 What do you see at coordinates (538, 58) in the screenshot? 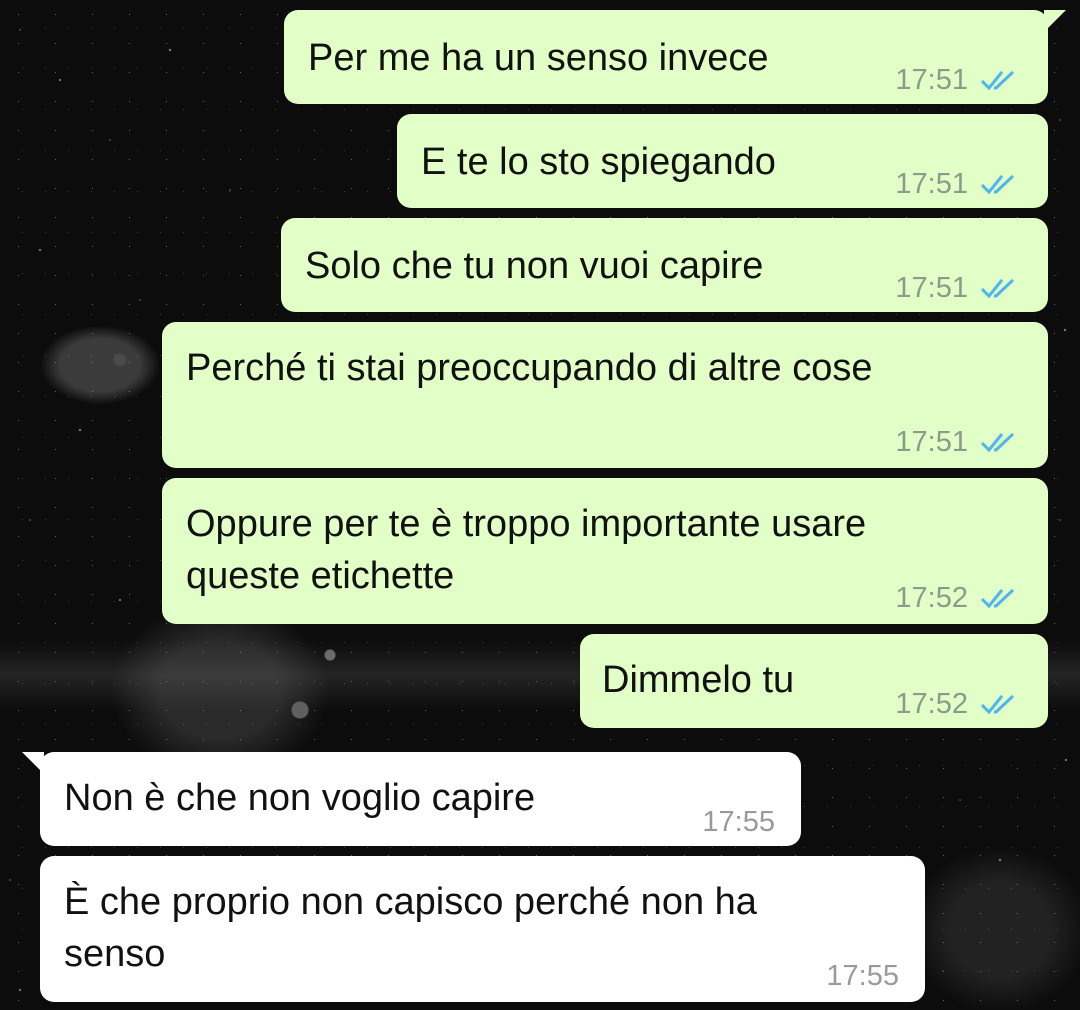
I see `message-text: Per me ha un senso invece` at bounding box center [538, 58].